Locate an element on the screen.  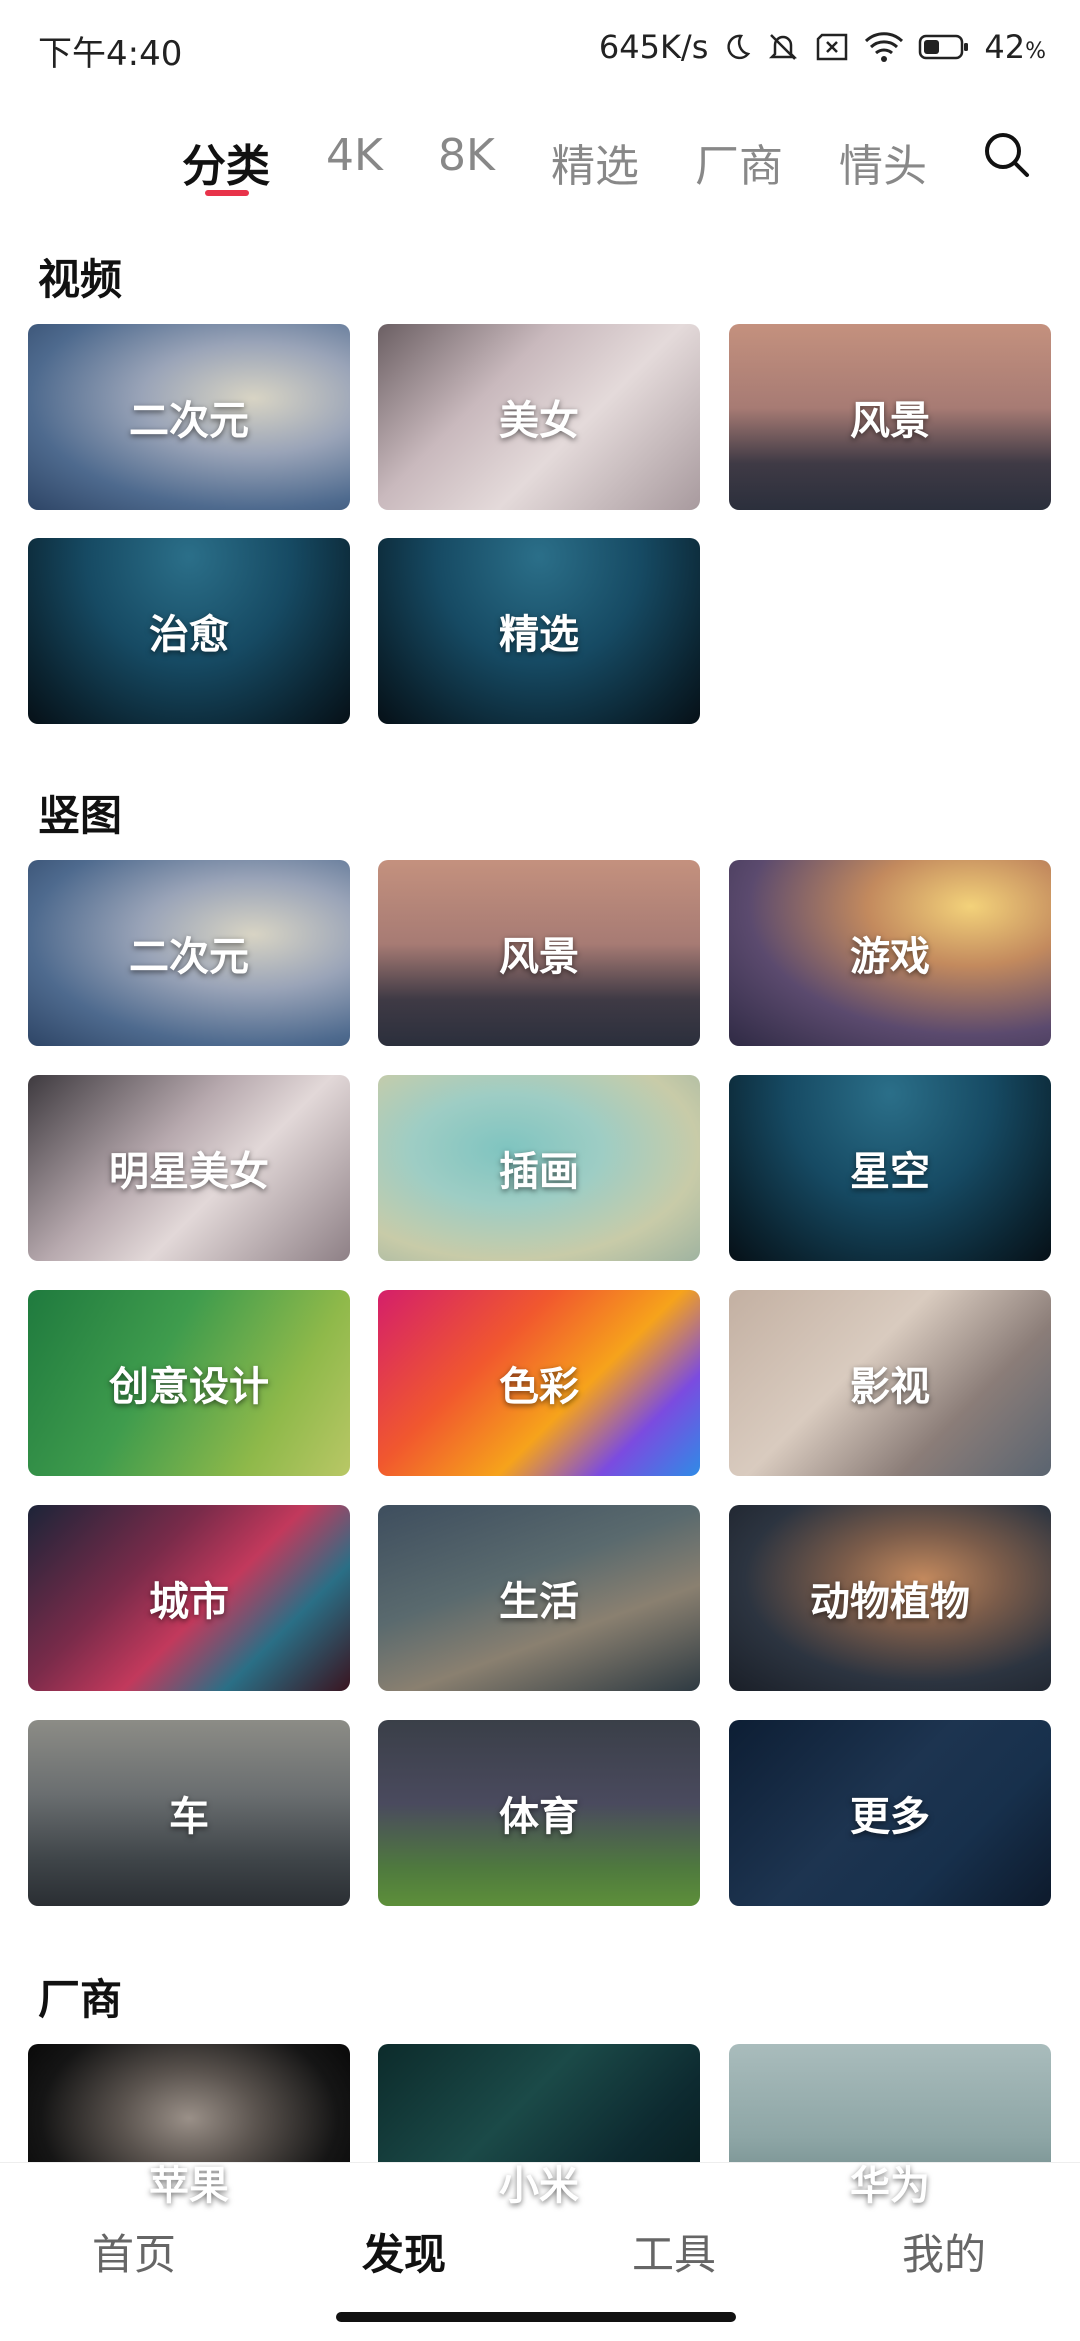
tile-video-featured: 精选 is located at coordinates (539, 631).